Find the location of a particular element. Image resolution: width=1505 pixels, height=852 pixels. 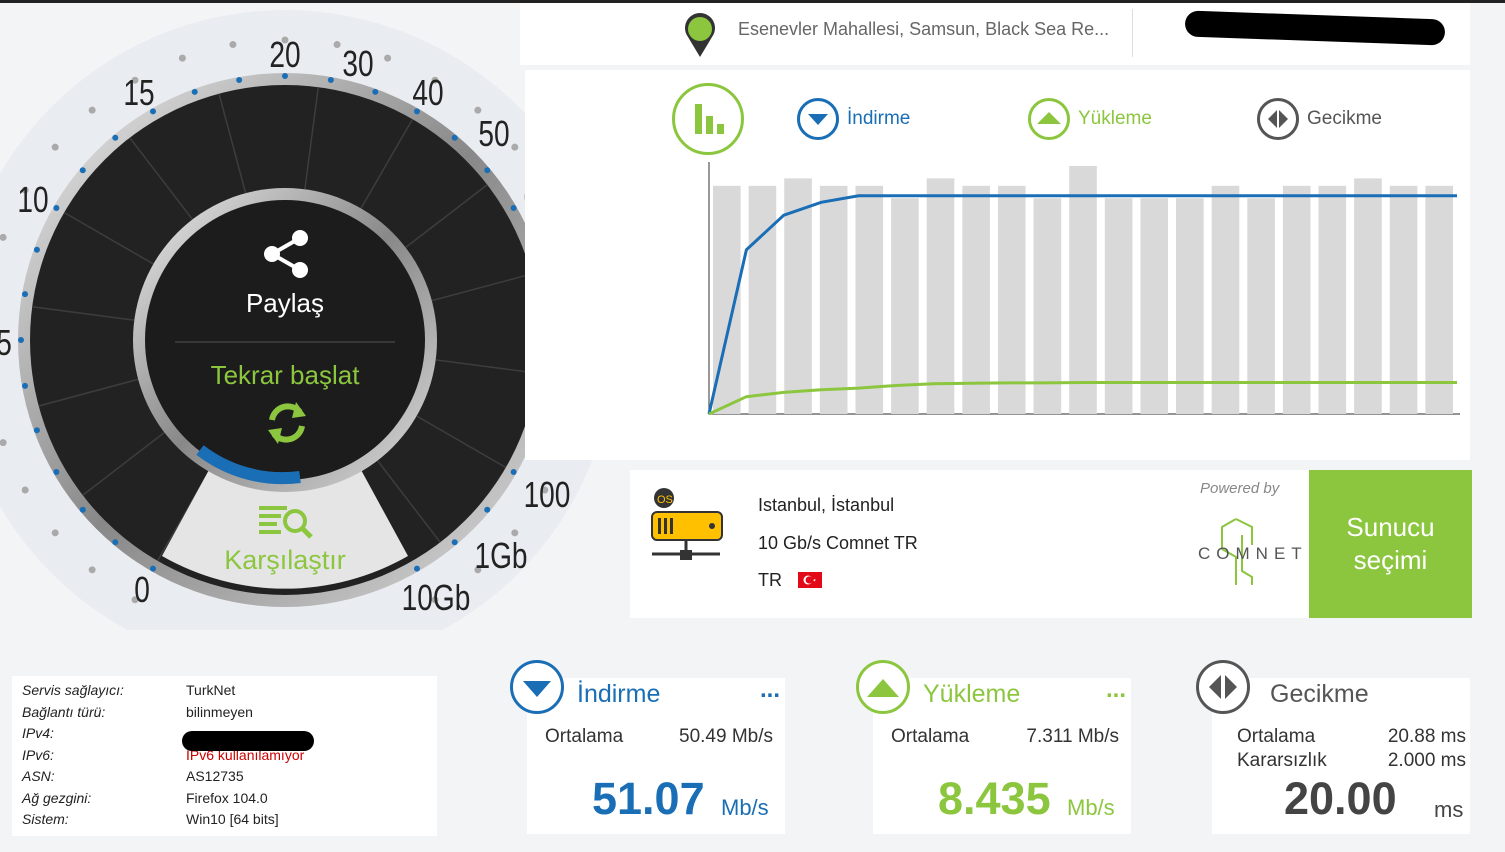

download-unit: Mb/s is located at coordinates (745, 807).